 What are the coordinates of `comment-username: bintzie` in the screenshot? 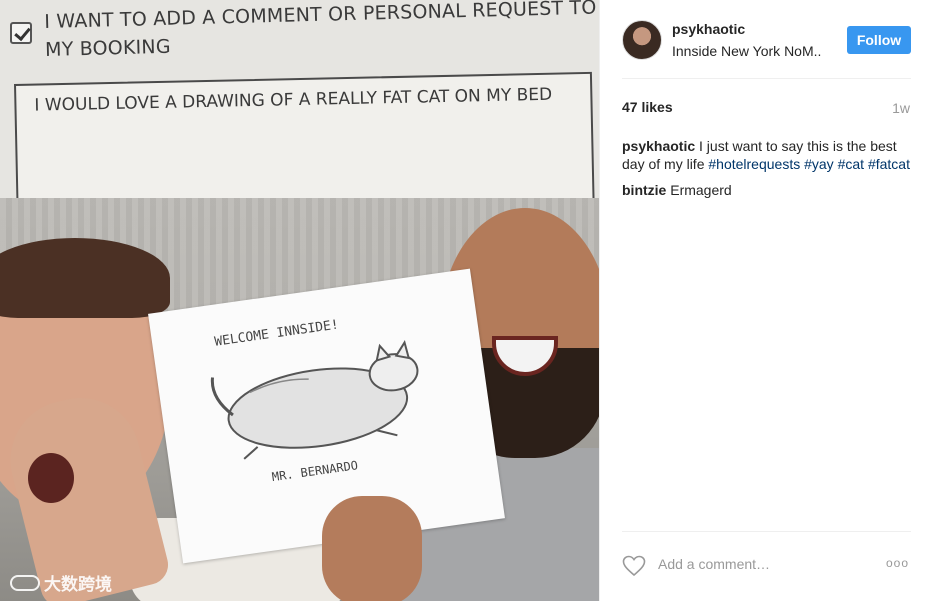 It's located at (644, 190).